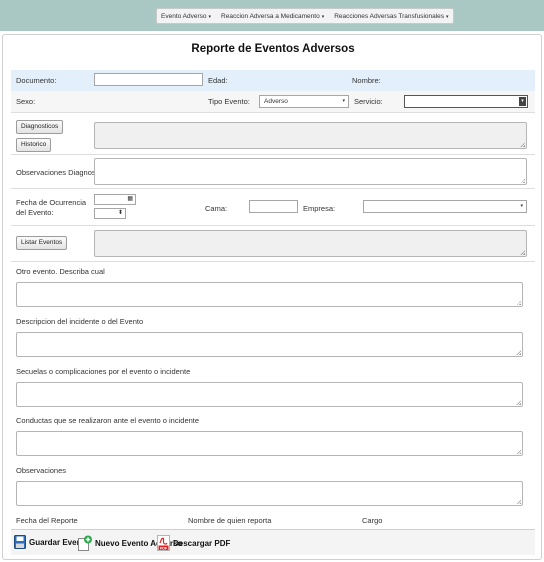  What do you see at coordinates (41, 470) in the screenshot?
I see `observaciones-label: Observaciones` at bounding box center [41, 470].